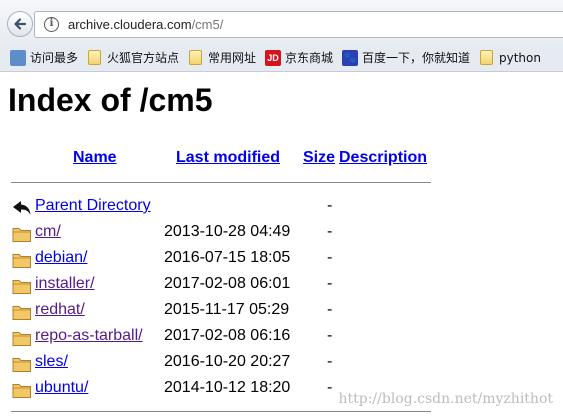  Describe the element at coordinates (143, 58) in the screenshot. I see `bookmark-label: 火狐官方站点` at that location.